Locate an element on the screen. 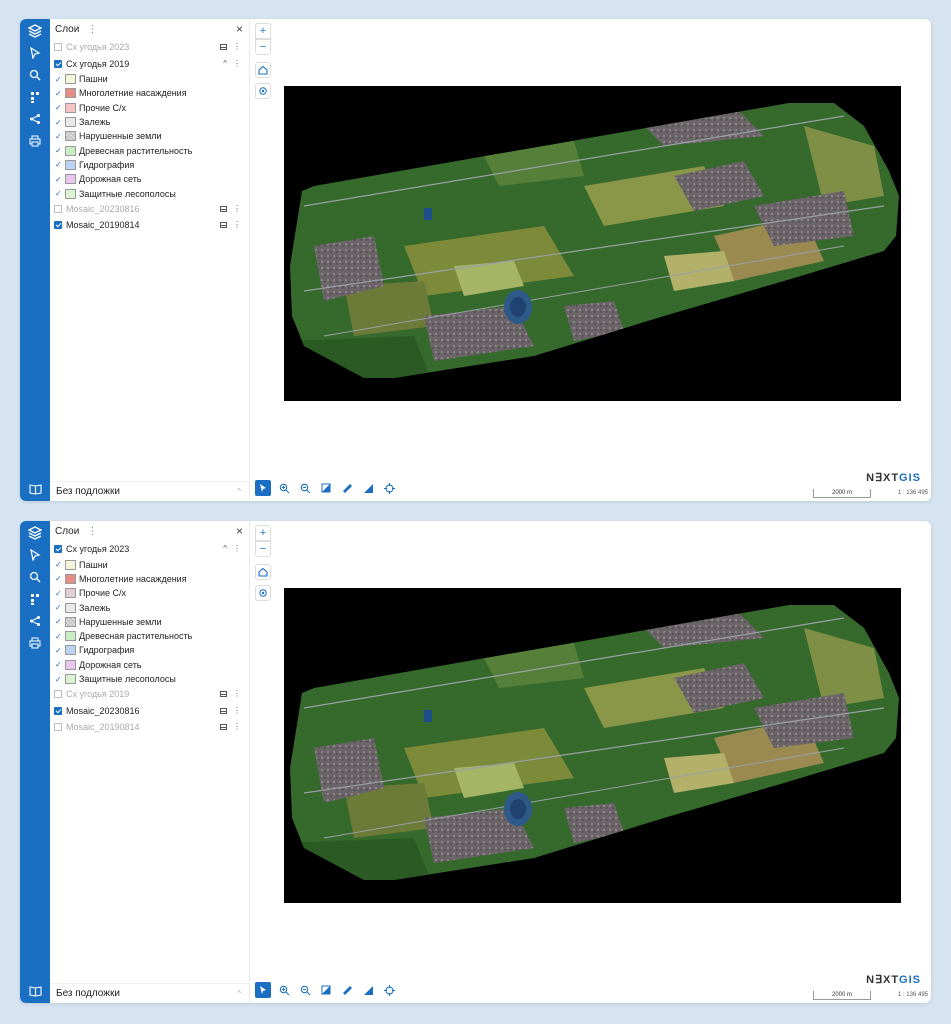  layer-group-row: Сх угодья 2019 ^ ⋮ is located at coordinates (149, 64).